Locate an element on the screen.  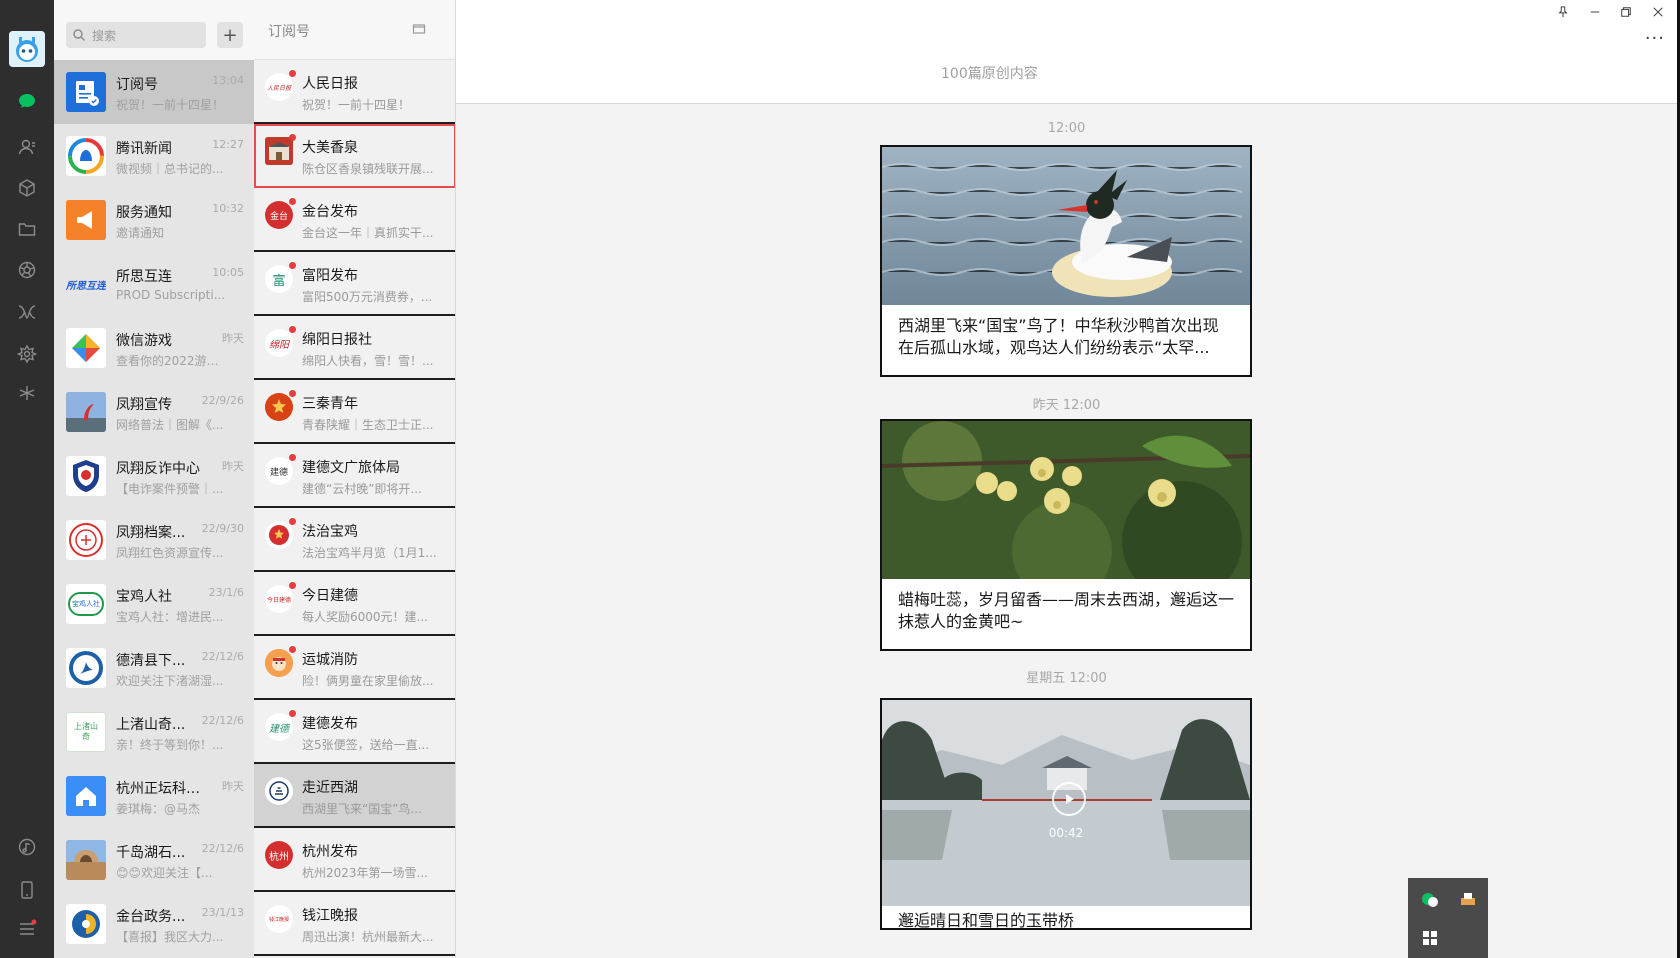
discover-icon is located at coordinates (27, 354).